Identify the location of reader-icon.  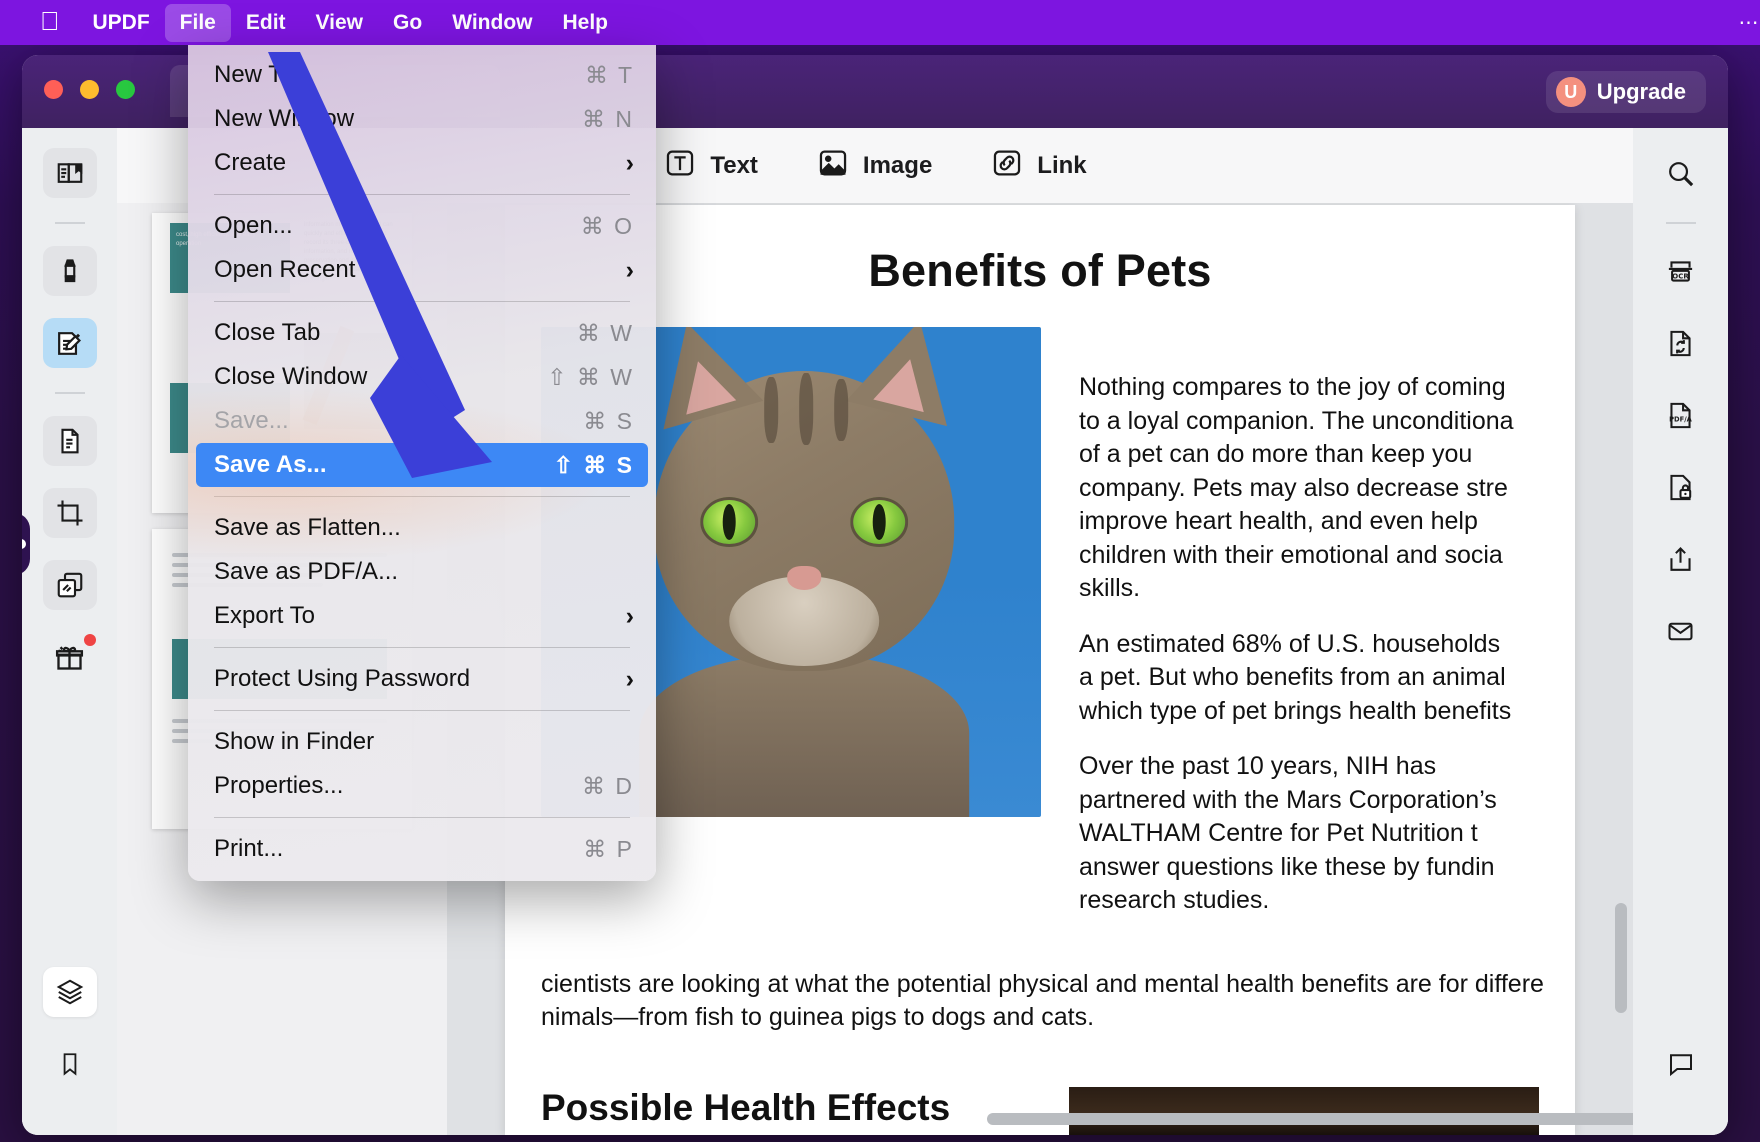
(70, 173).